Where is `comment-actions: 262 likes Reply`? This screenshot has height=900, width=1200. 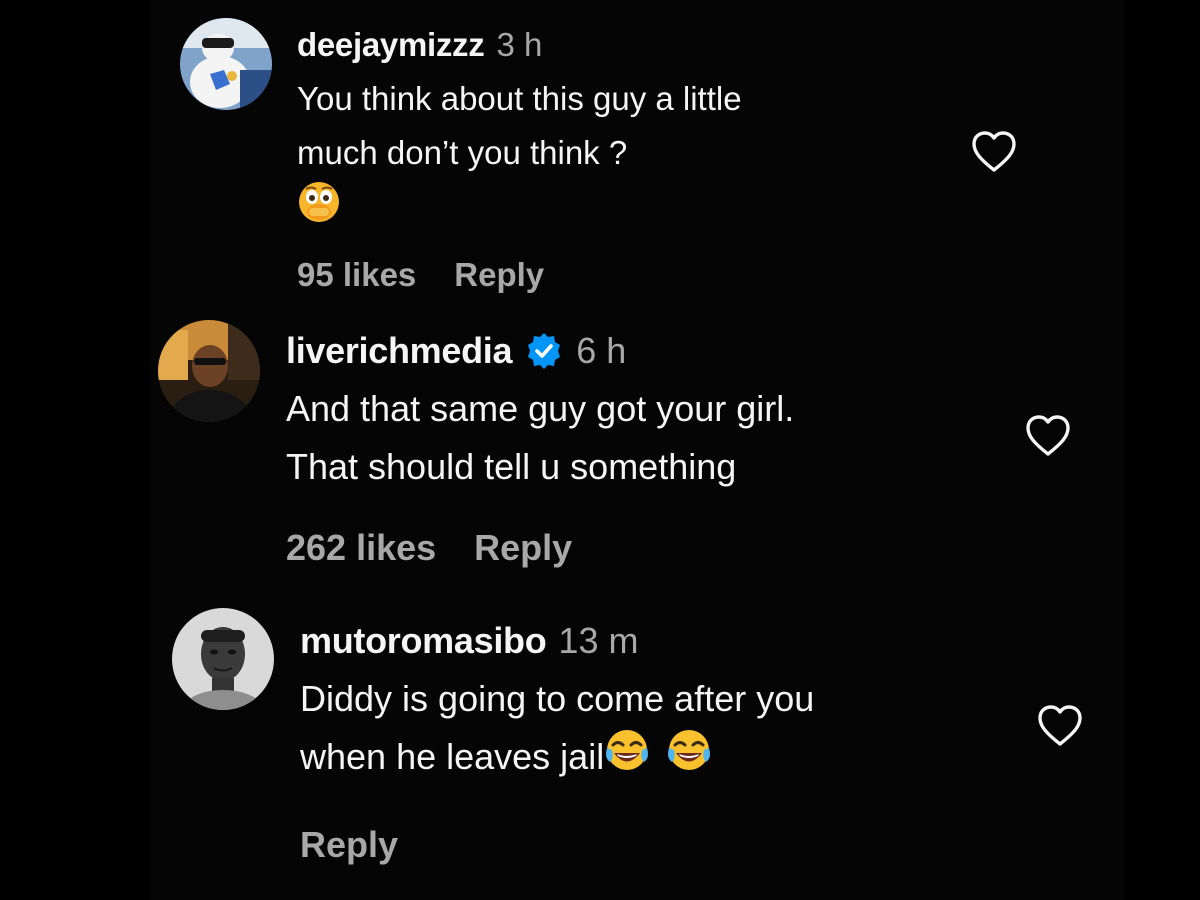 comment-actions: 262 likes Reply is located at coordinates (540, 548).